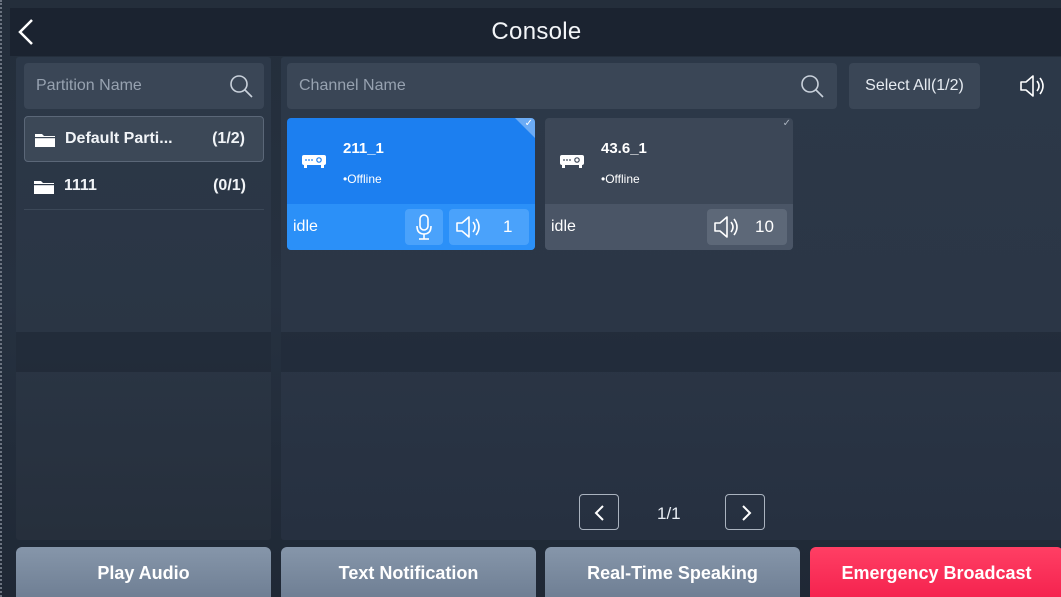 The image size is (1061, 597). What do you see at coordinates (143, 572) in the screenshot?
I see `play-audio-button: Play Audio` at bounding box center [143, 572].